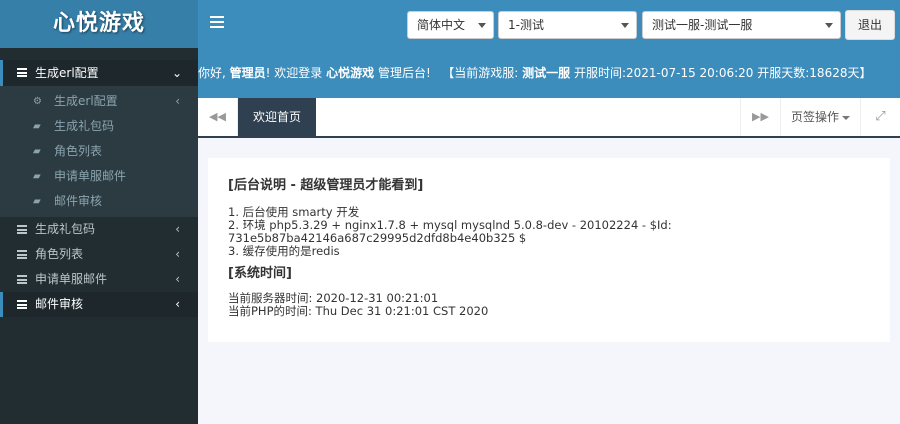  I want to click on submenu-item-label: 邮件审核, so click(78, 201).